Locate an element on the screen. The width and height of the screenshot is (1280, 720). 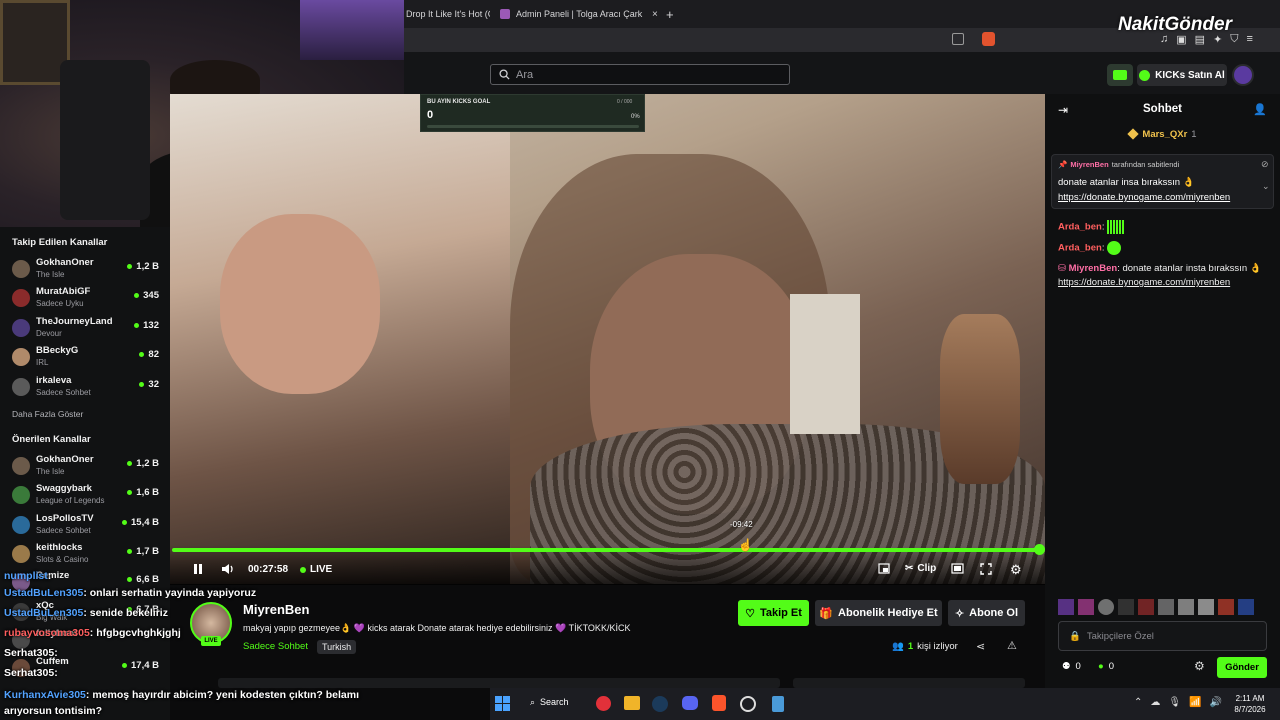
clock: 2:11 AM 8/7/2026 is located at coordinates (1250, 704).